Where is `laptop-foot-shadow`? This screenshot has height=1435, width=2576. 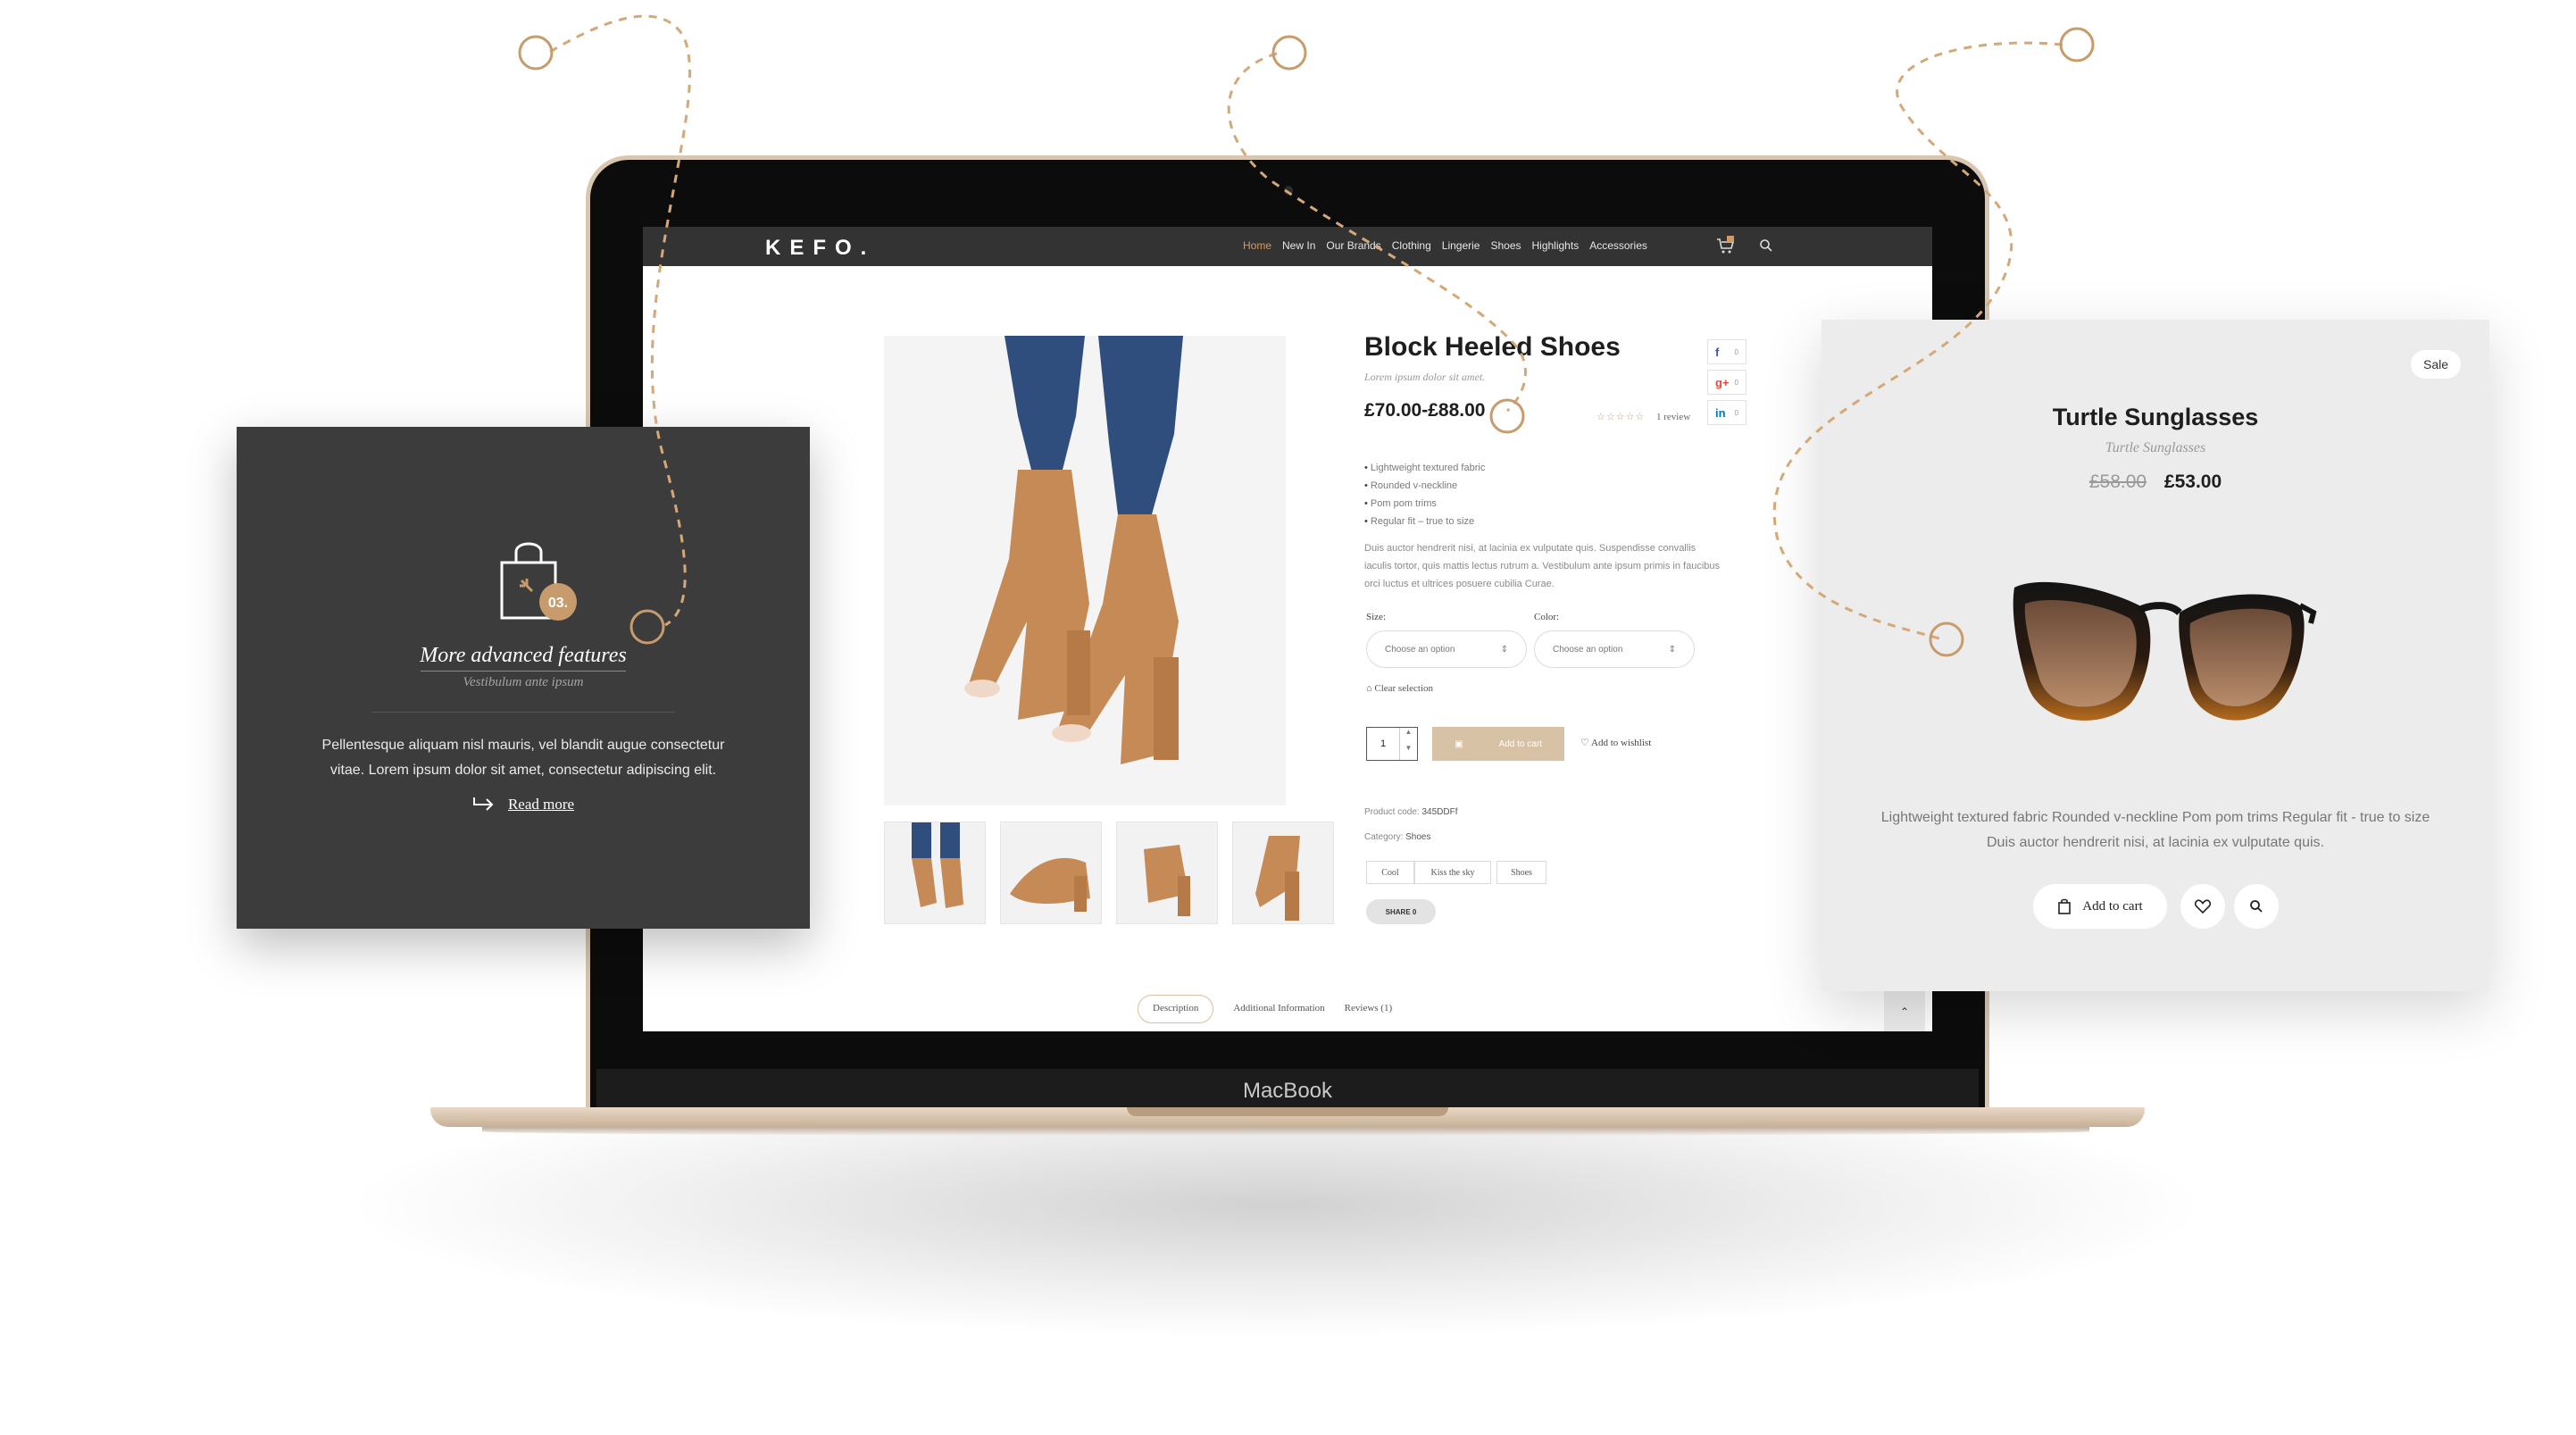
laptop-foot-shadow is located at coordinates (1285, 1131).